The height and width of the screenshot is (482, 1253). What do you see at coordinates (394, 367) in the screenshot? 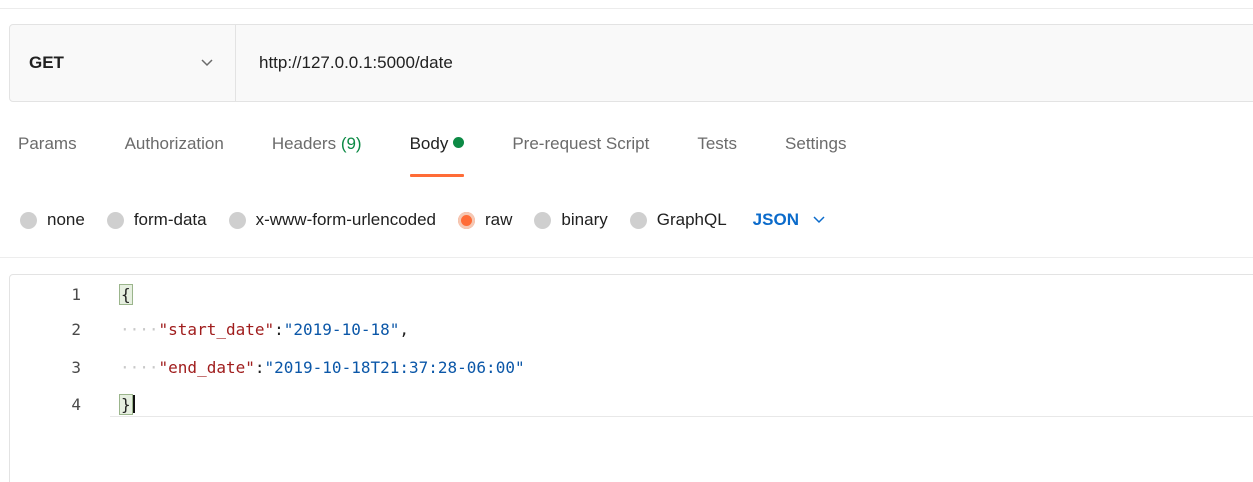
I see `json-value: "2019-10-18T21:37:28-06:00"` at bounding box center [394, 367].